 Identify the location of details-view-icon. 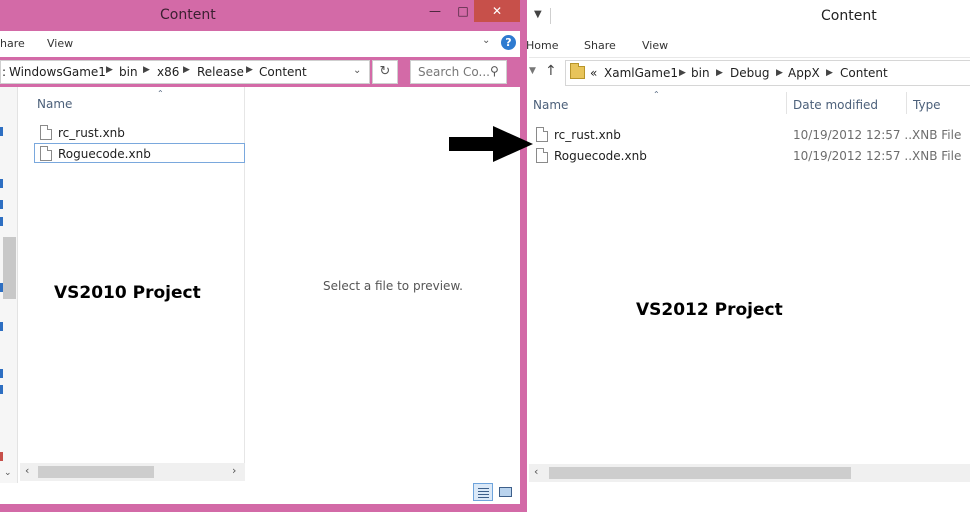
(483, 488).